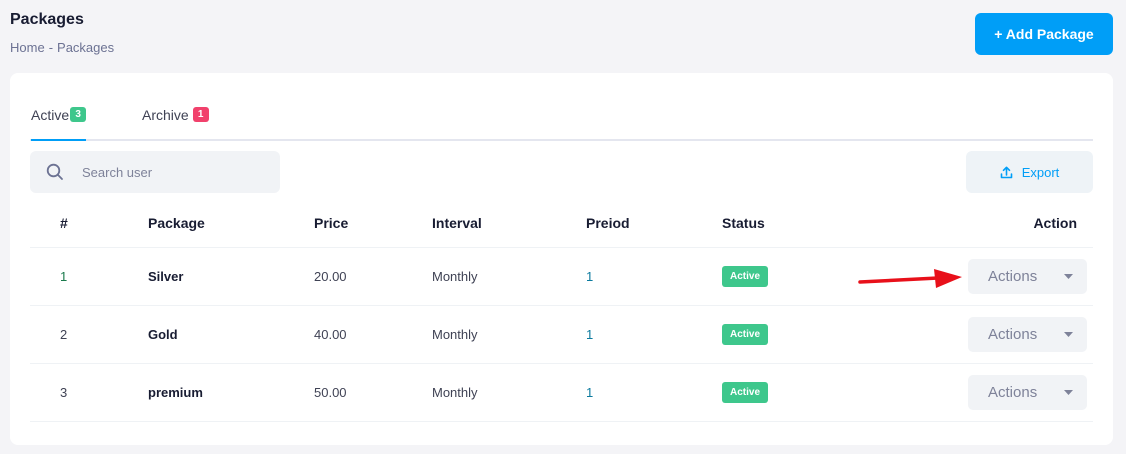 This screenshot has width=1126, height=454. What do you see at coordinates (165, 115) in the screenshot?
I see `tab-archive-label: Archive` at bounding box center [165, 115].